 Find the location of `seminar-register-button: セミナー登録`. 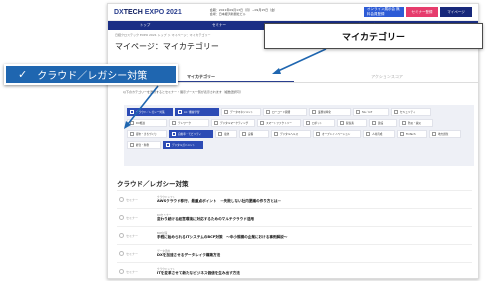

seminar-register-button: セミナー登録 is located at coordinates (422, 12).